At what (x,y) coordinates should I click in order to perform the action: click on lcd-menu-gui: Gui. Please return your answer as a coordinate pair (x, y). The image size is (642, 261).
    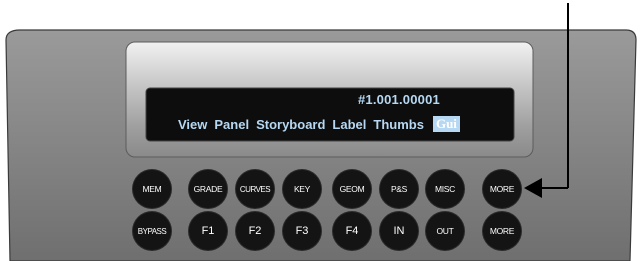
    Looking at the image, I should click on (446, 124).